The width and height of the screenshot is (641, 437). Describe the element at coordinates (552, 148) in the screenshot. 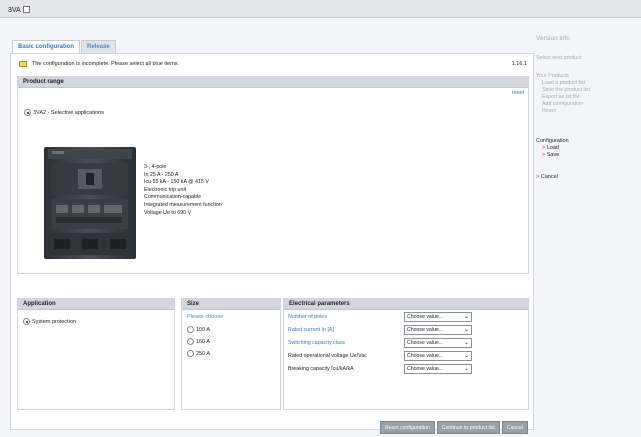

I see `sidebar-item-label: Load` at that location.